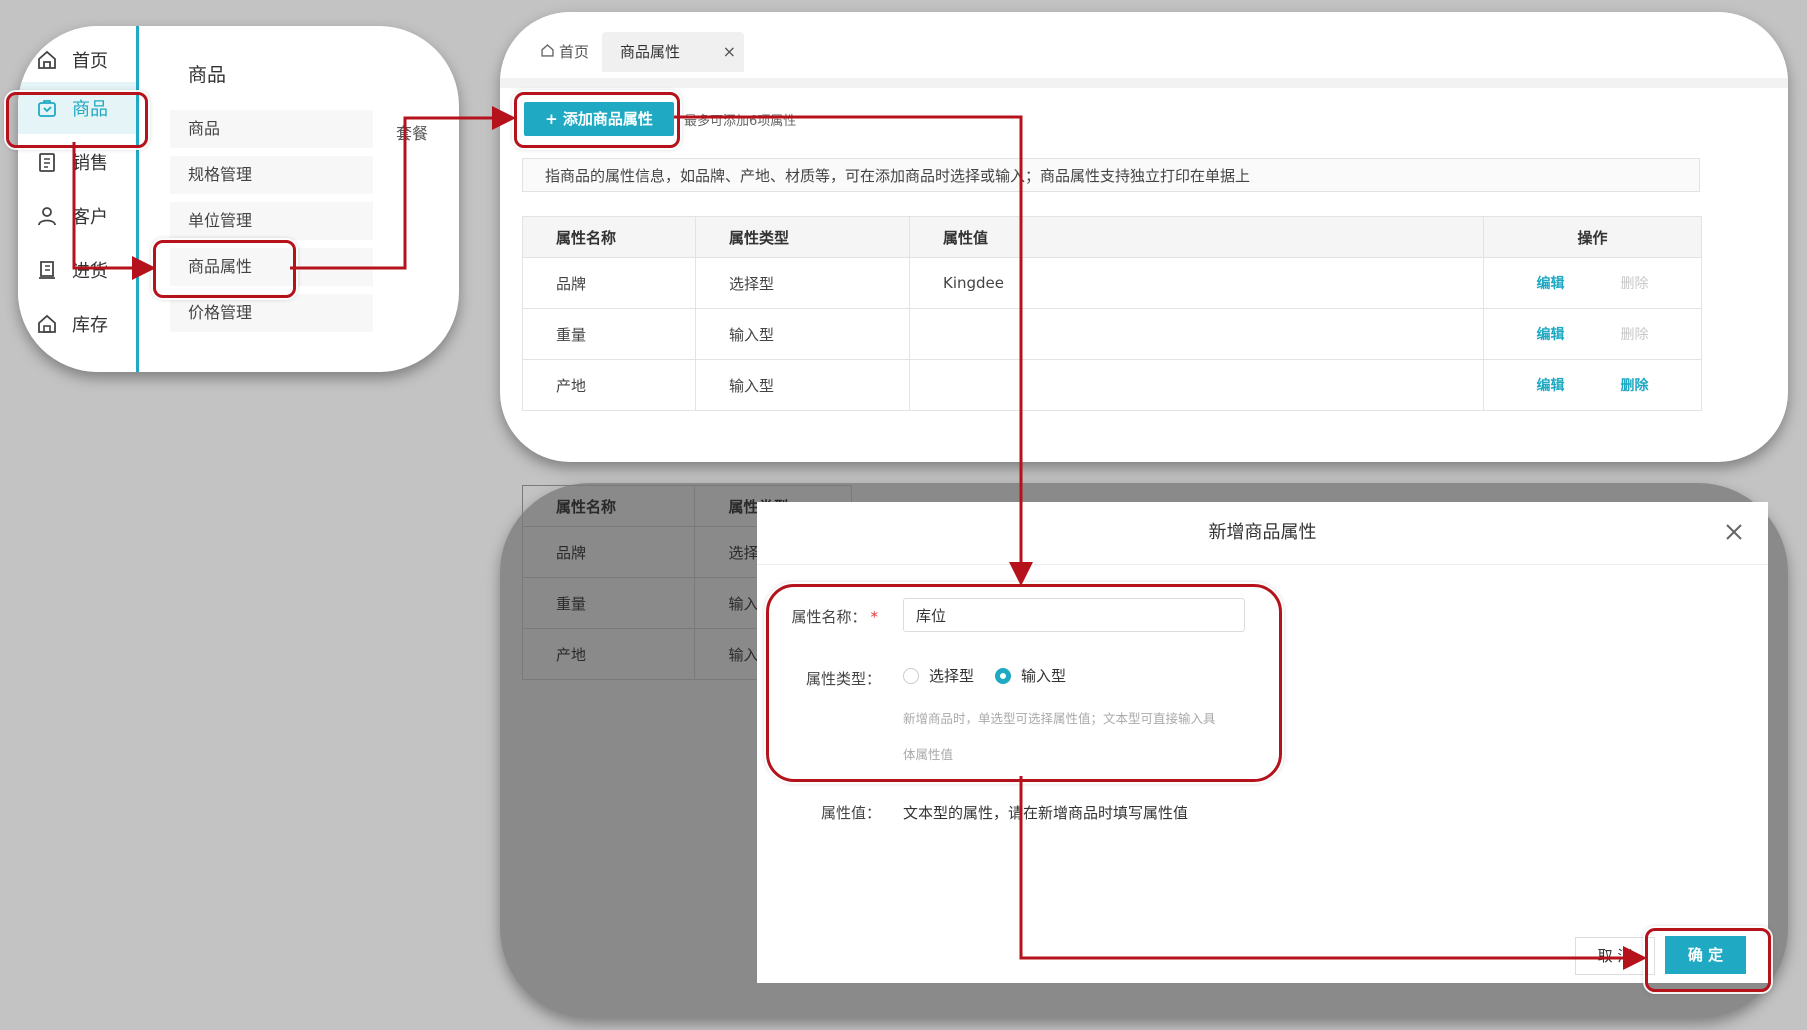  Describe the element at coordinates (650, 52) in the screenshot. I see `tab-label: 商品属性` at that location.